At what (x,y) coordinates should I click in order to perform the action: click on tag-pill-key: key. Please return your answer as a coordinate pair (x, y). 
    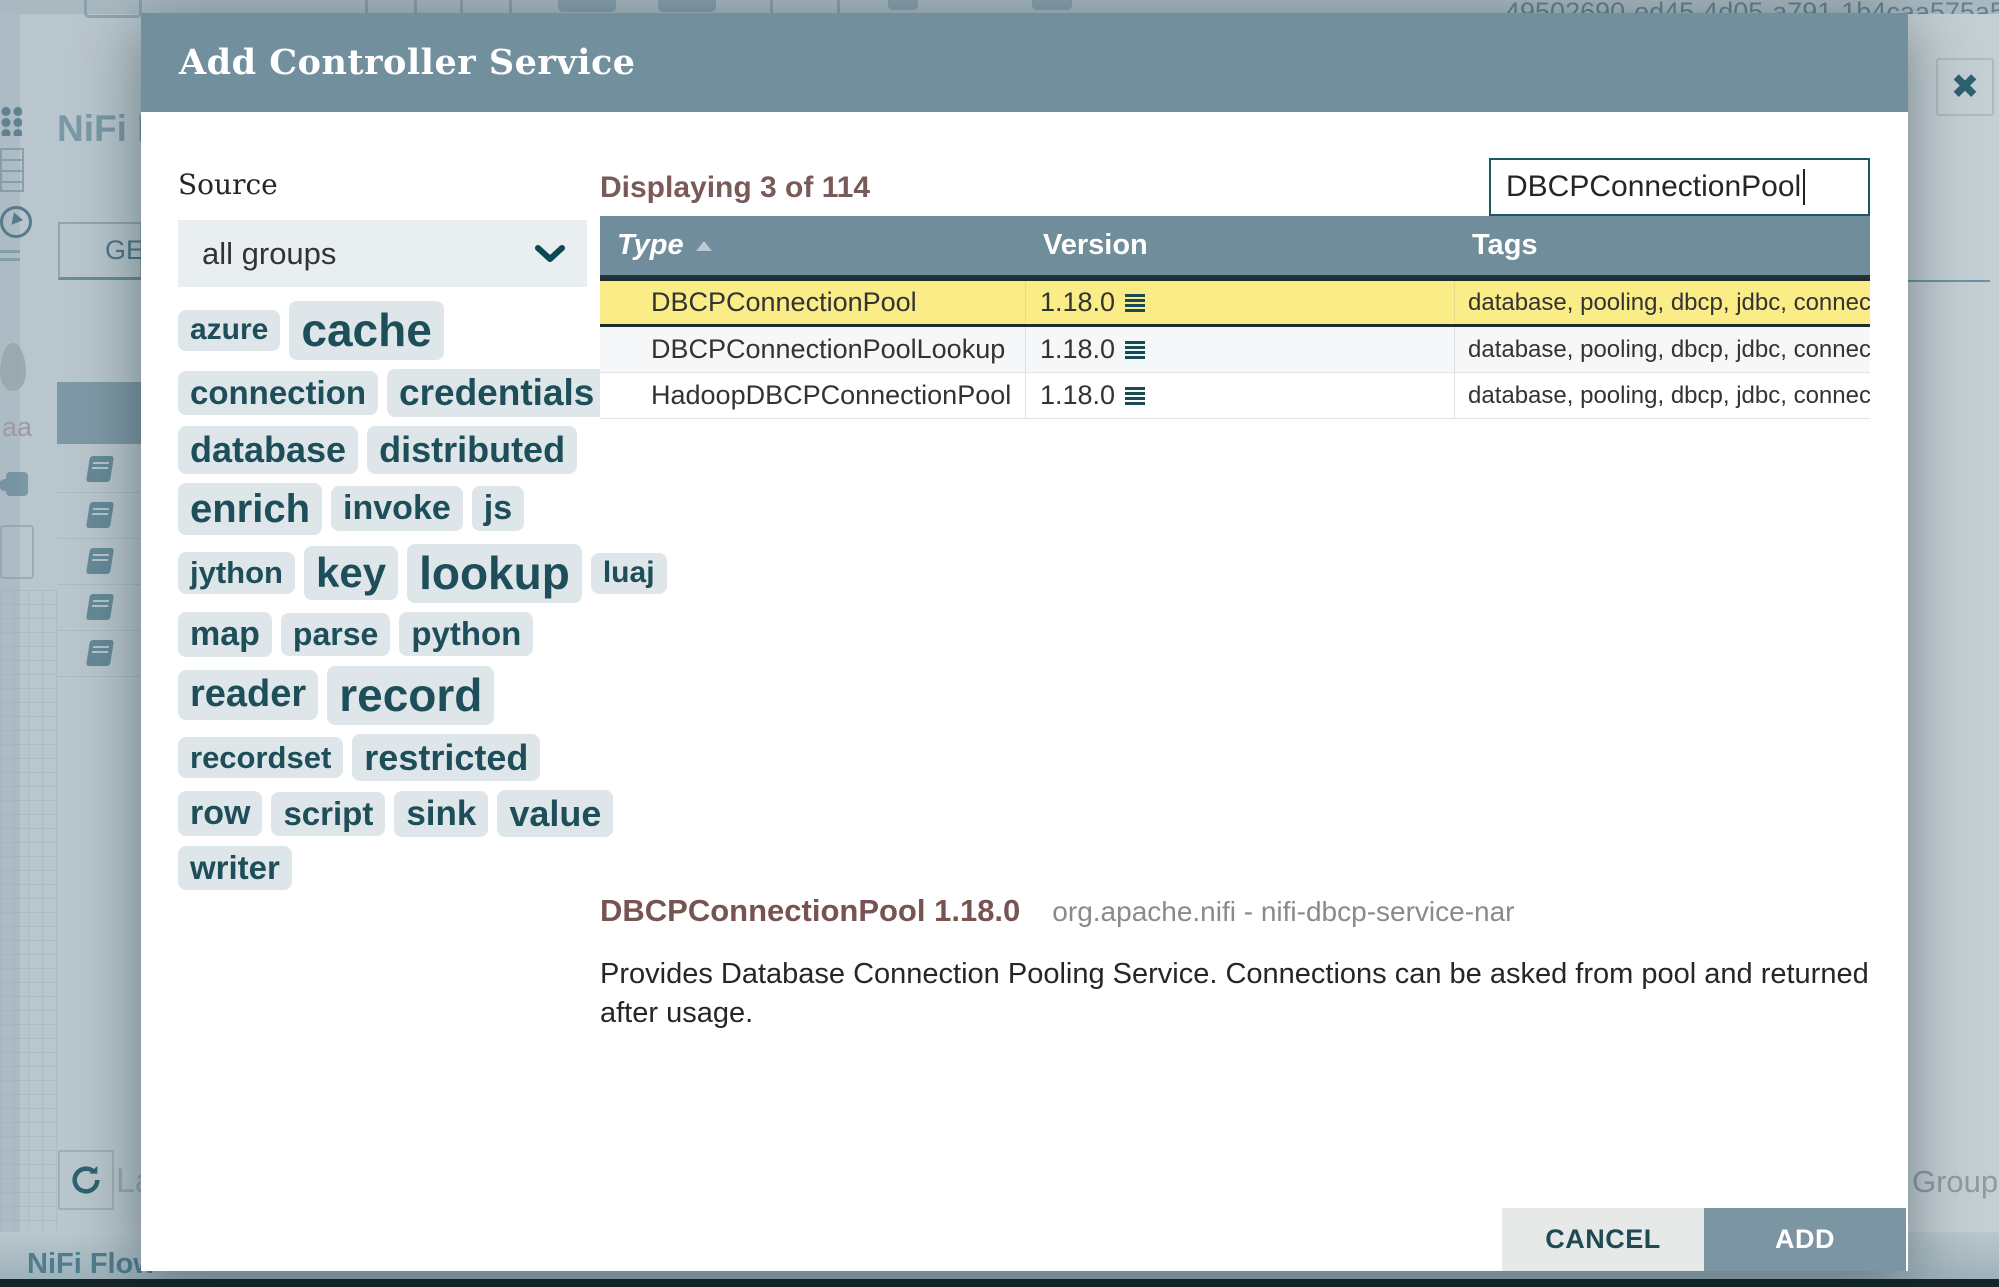
    Looking at the image, I should click on (351, 573).